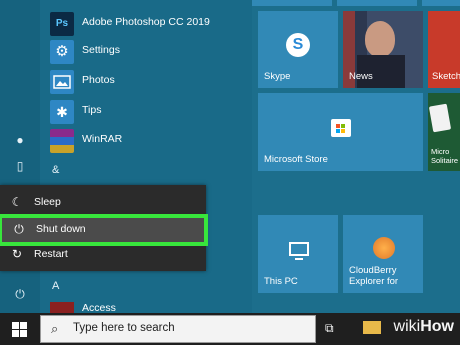  What do you see at coordinates (47, 202) in the screenshot?
I see `sleep-label: Sleep` at bounding box center [47, 202].